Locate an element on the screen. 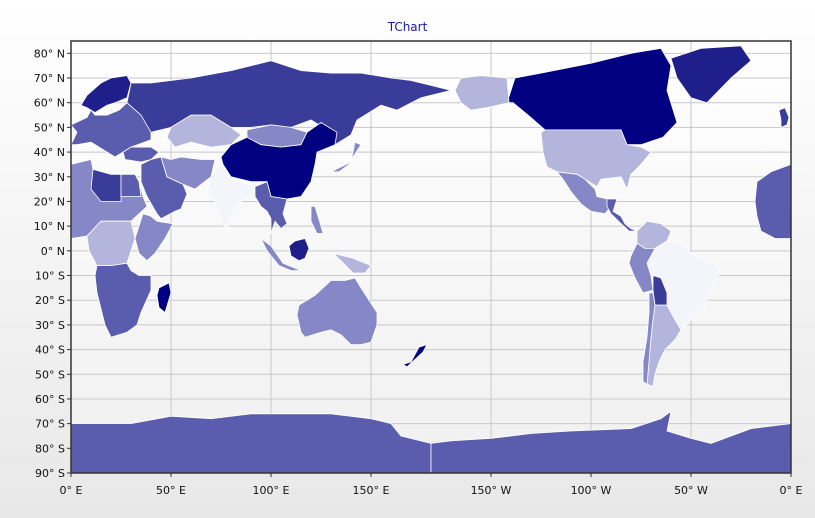 The height and width of the screenshot is (518, 815). y-tick-label: 80° N is located at coordinates (49, 53).